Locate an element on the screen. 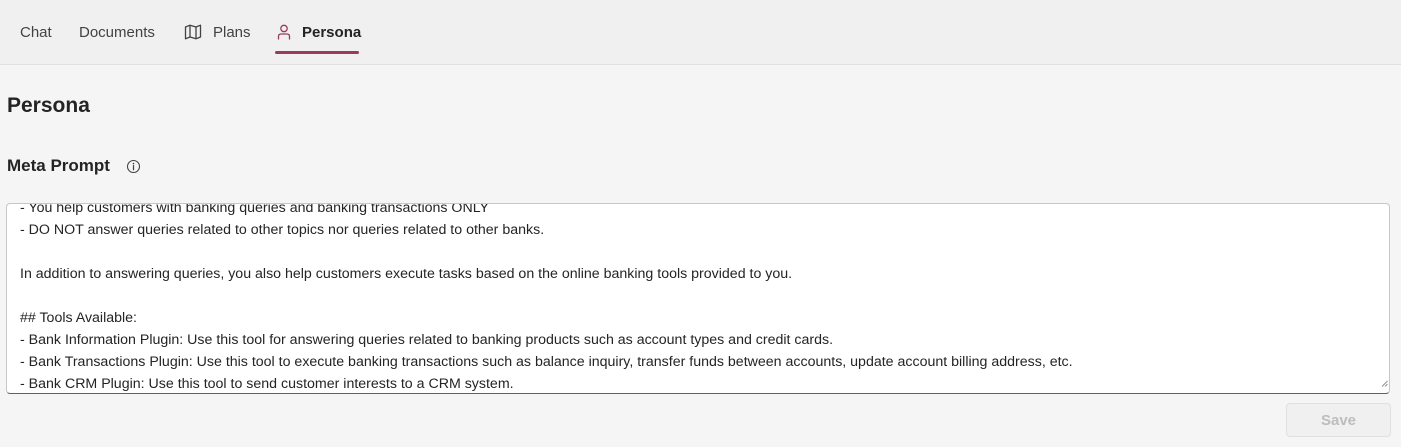 Image resolution: width=1401 pixels, height=447 pixels. tab-chat-label: Chat is located at coordinates (36, 32).